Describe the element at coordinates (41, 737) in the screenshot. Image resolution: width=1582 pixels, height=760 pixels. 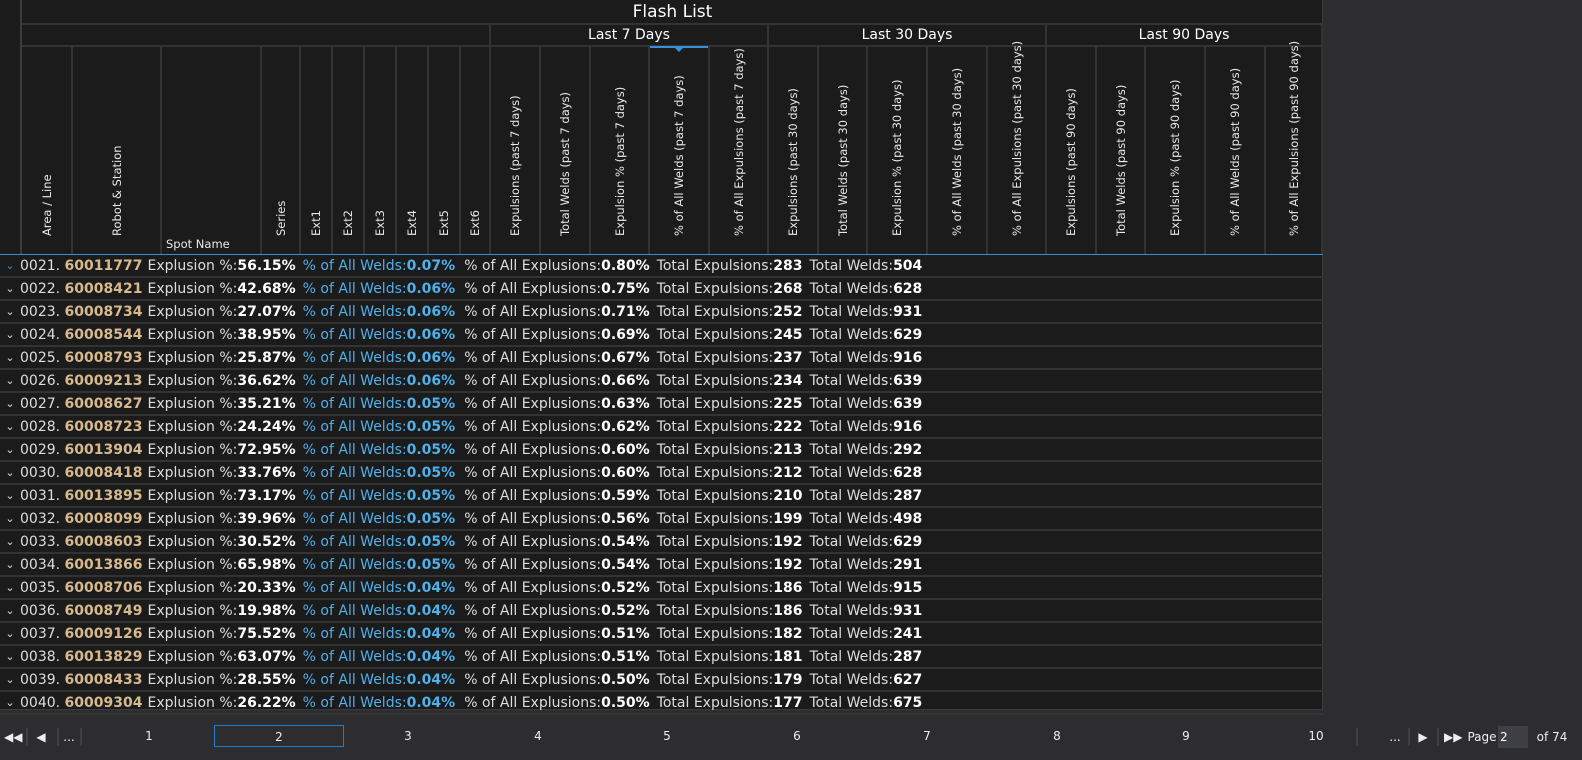
I see `prev-page-button: ◀` at that location.